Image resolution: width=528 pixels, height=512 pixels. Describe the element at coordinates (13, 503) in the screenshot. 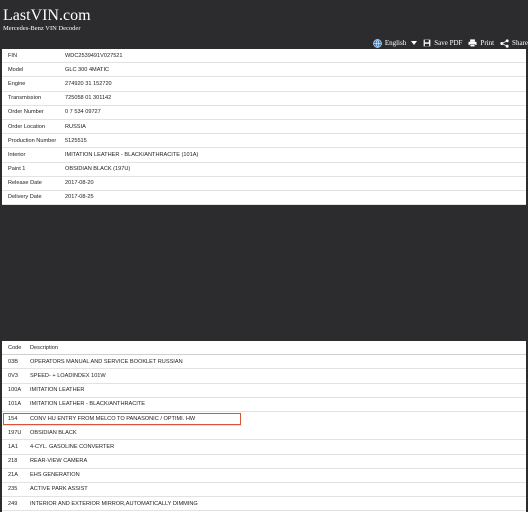

I see `option-code: 249` at that location.